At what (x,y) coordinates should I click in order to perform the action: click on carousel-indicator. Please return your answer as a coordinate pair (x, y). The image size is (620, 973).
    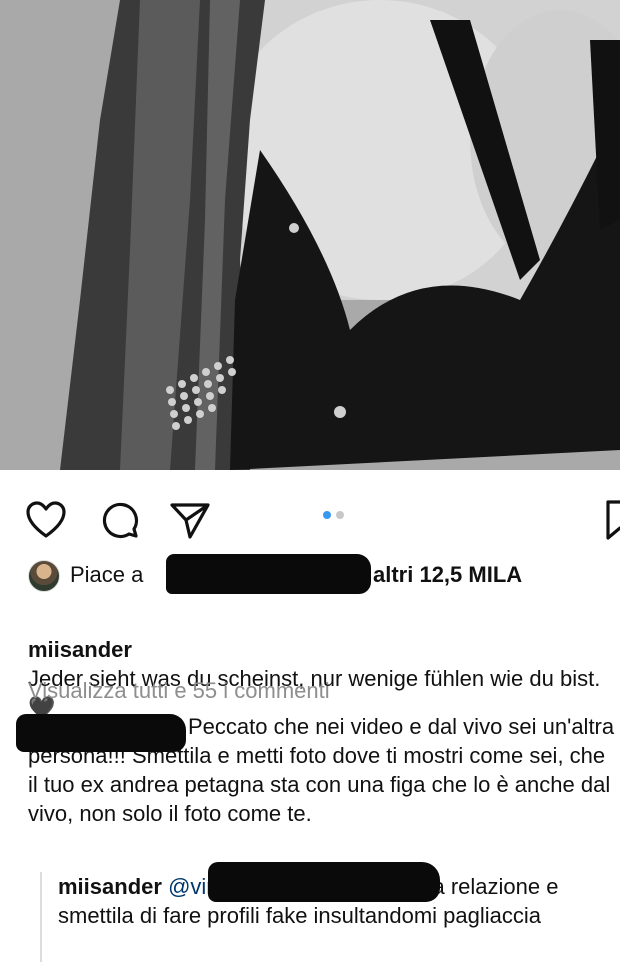
    Looking at the image, I should click on (333, 515).